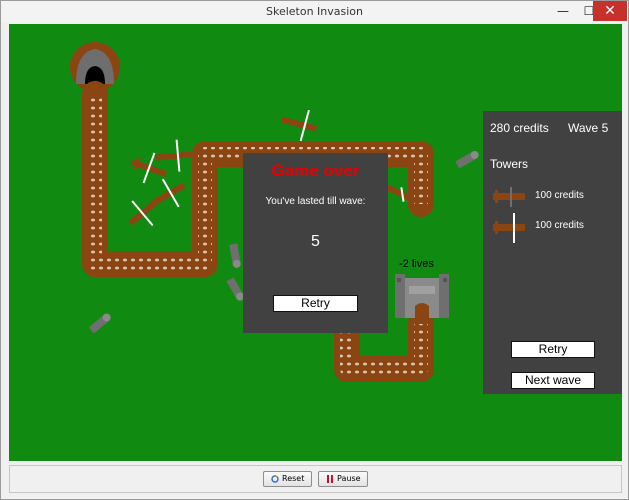  Describe the element at coordinates (553, 349) in the screenshot. I see `panel-retry-button: Retry` at that location.